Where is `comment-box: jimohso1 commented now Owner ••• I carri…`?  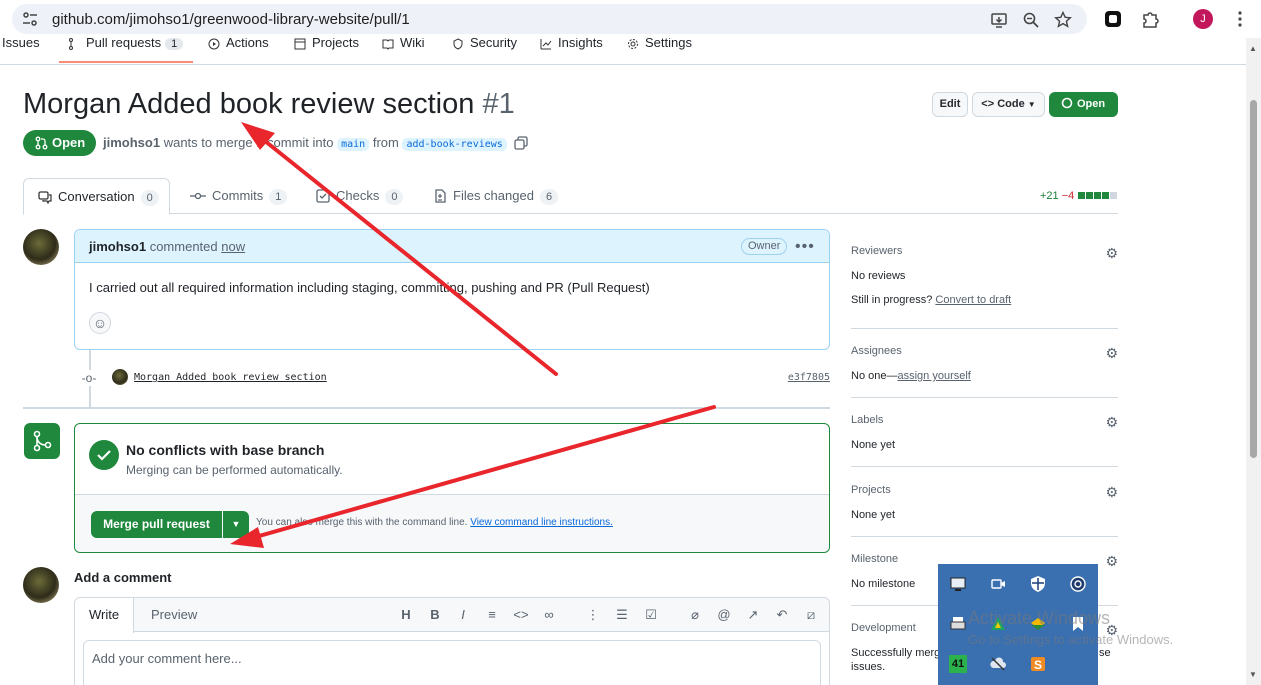
comment-box: jimohso1 commented now Owner ••• I carri… is located at coordinates (452, 289).